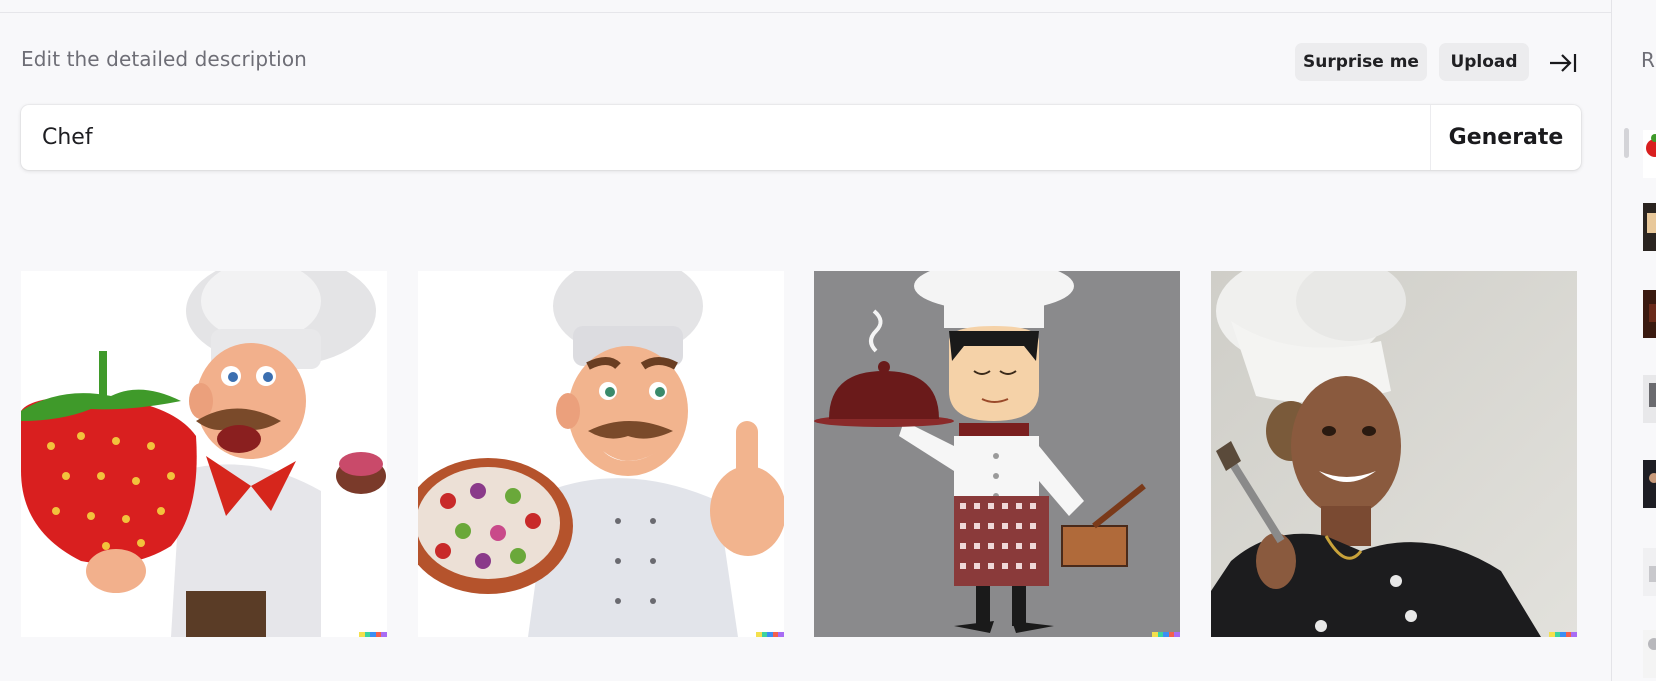  I want to click on collapse-sidebar-icon, so click(1563, 63).